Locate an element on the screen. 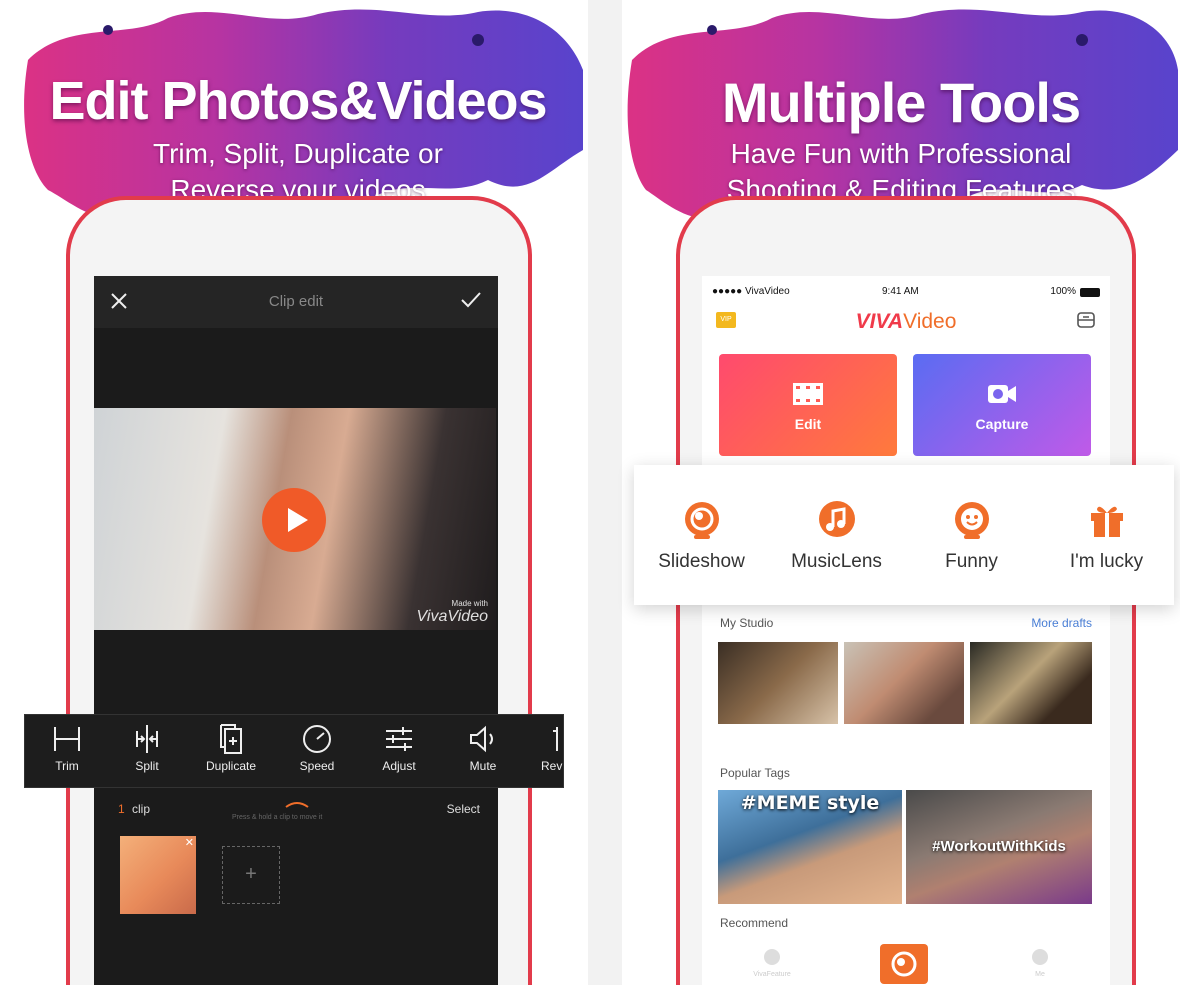 The image size is (1180, 985). nav-create-button is located at coordinates (904, 964).